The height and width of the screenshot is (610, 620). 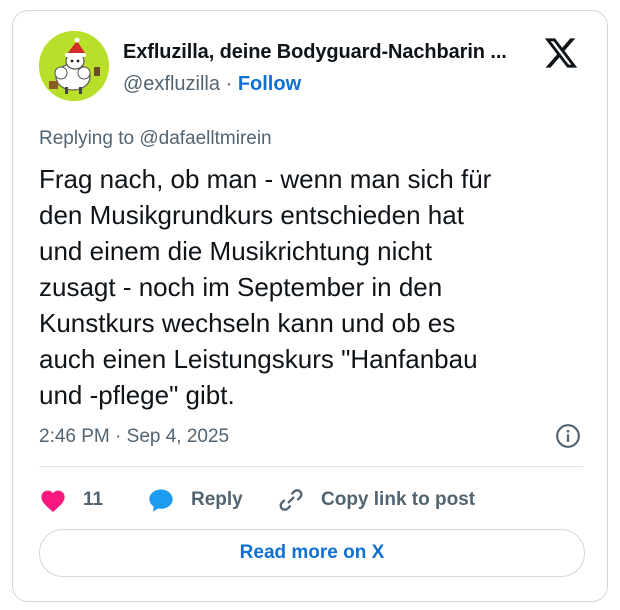 What do you see at coordinates (258, 359) in the screenshot?
I see `tweet-line: auch einen Leistungskurs "Hanfanbau` at bounding box center [258, 359].